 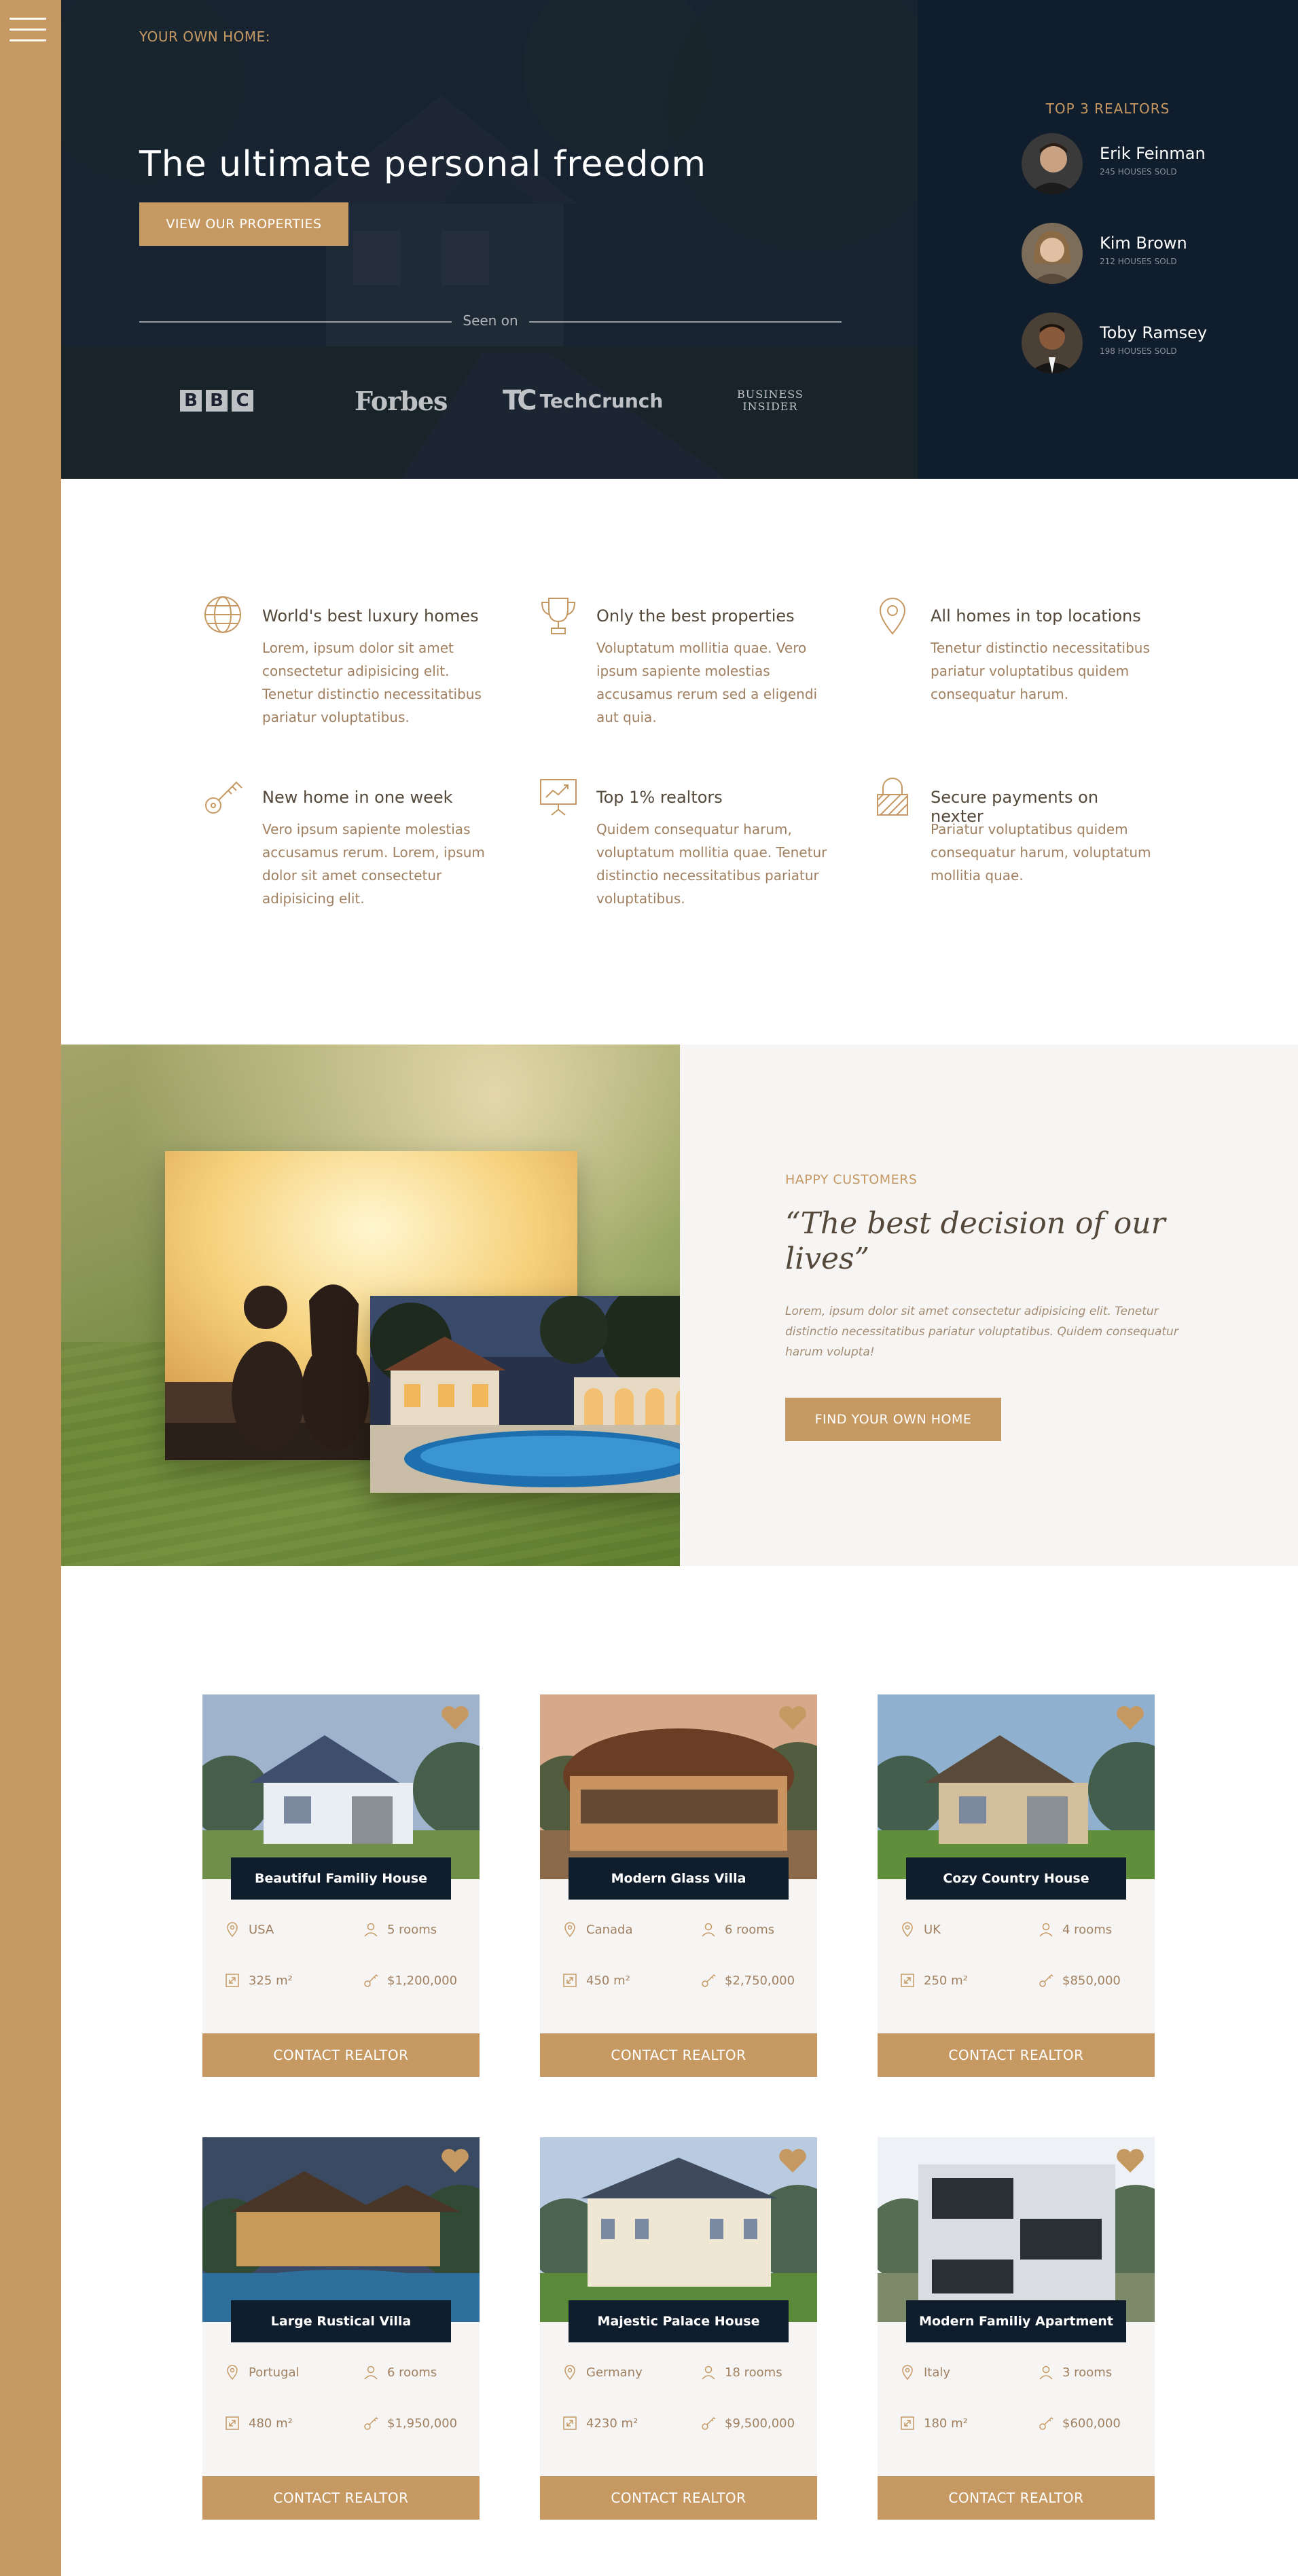 I want to click on realtor-avatar, so click(x=1052, y=253).